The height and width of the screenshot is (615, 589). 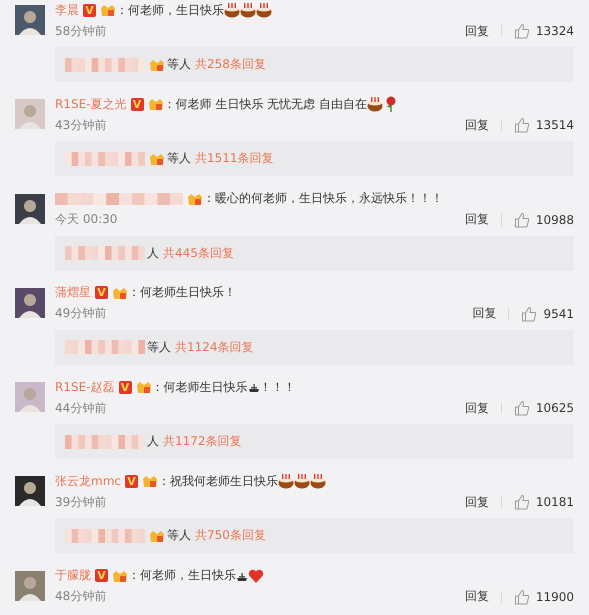 What do you see at coordinates (314, 347) in the screenshot?
I see `reply-preview: 等人 共1124条回复` at bounding box center [314, 347].